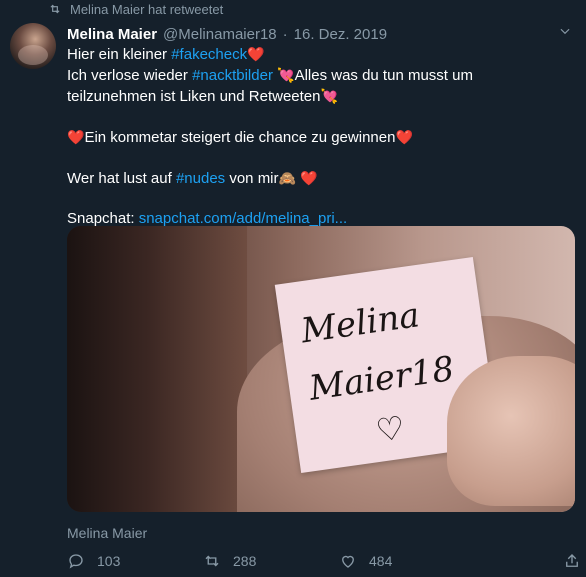 The image size is (586, 577). I want to click on like-button: 484, so click(407, 561).